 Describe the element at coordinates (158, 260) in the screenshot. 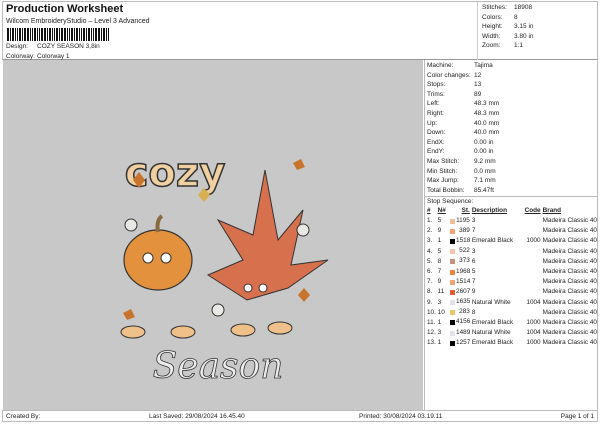

I see `pumpkin-character` at that location.